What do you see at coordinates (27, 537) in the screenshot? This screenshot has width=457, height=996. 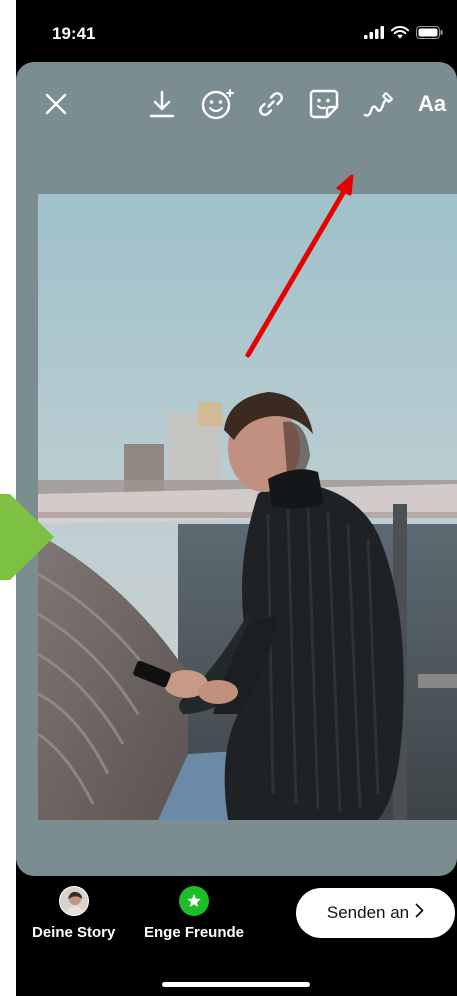 I see `annotation-pointer-arrow` at bounding box center [27, 537].